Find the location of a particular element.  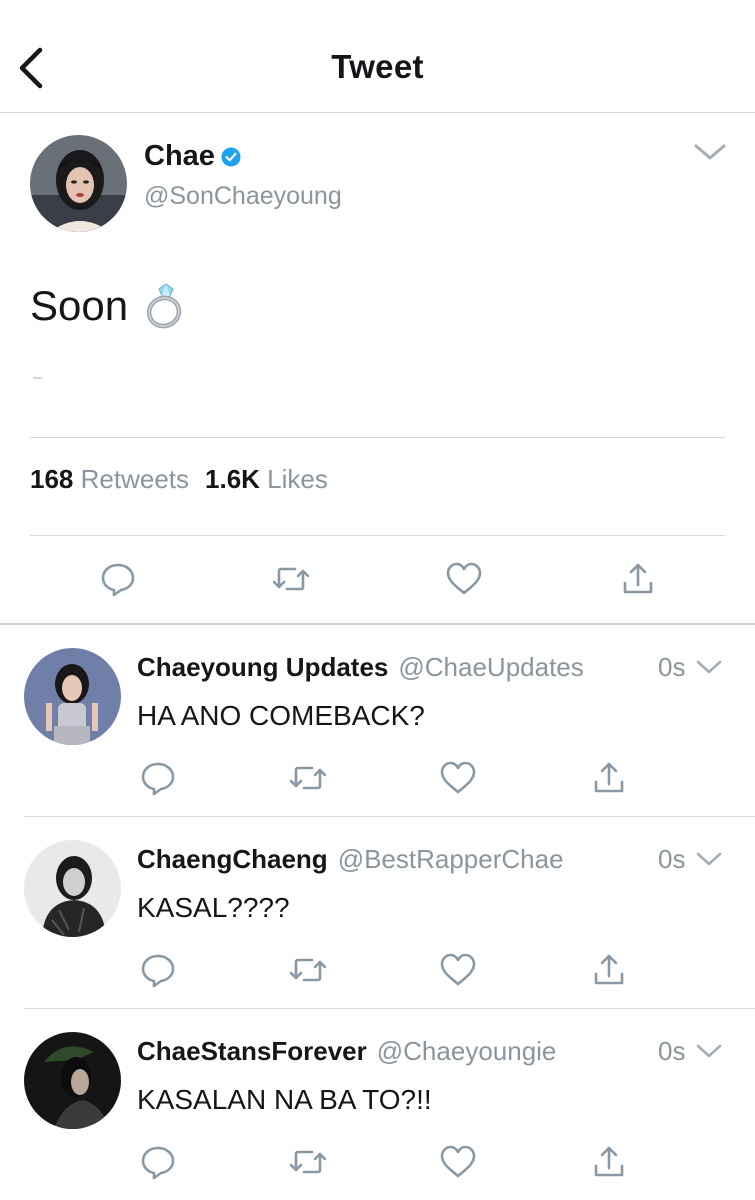

reply-author-handle: @ChaeUpdates is located at coordinates (490, 667).